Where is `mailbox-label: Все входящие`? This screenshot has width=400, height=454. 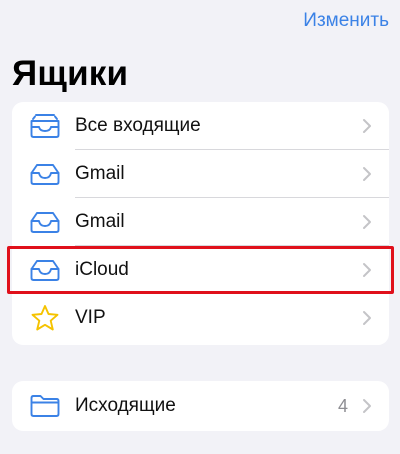
mailbox-label: Все входящие is located at coordinates (138, 125).